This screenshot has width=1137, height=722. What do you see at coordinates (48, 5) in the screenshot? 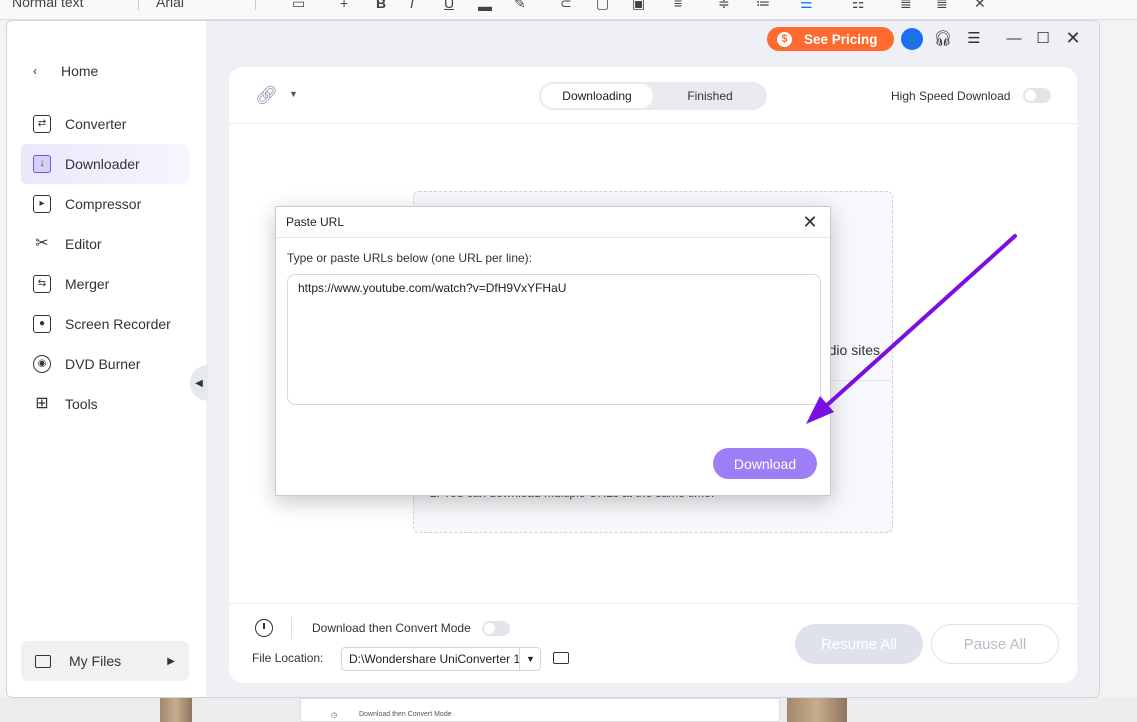
I see `bg-style-label: Normal text` at bounding box center [48, 5].